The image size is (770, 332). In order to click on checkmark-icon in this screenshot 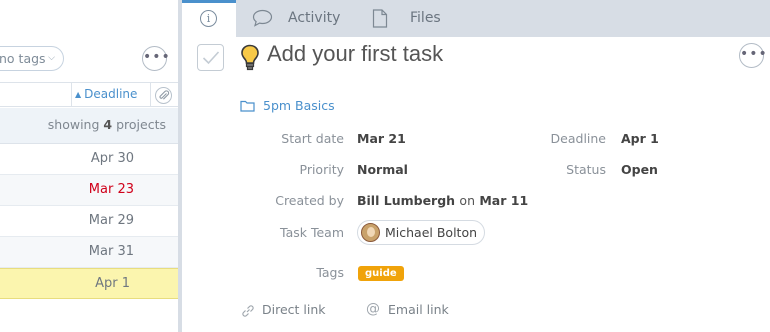, I will do `click(211, 58)`.